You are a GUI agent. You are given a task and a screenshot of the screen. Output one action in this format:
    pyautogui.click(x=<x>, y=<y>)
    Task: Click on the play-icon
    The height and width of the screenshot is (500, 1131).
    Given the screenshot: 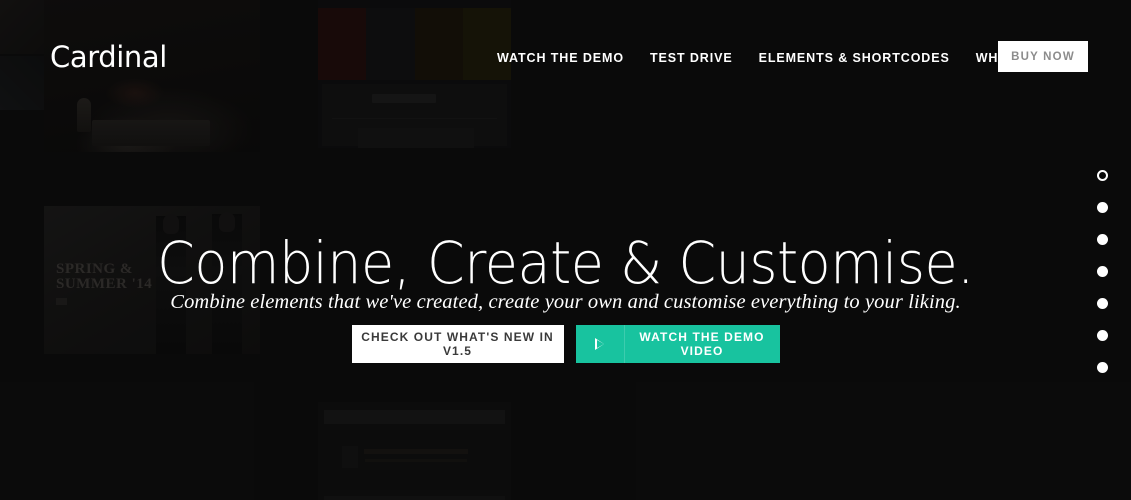 What is the action you would take?
    pyautogui.click(x=600, y=344)
    